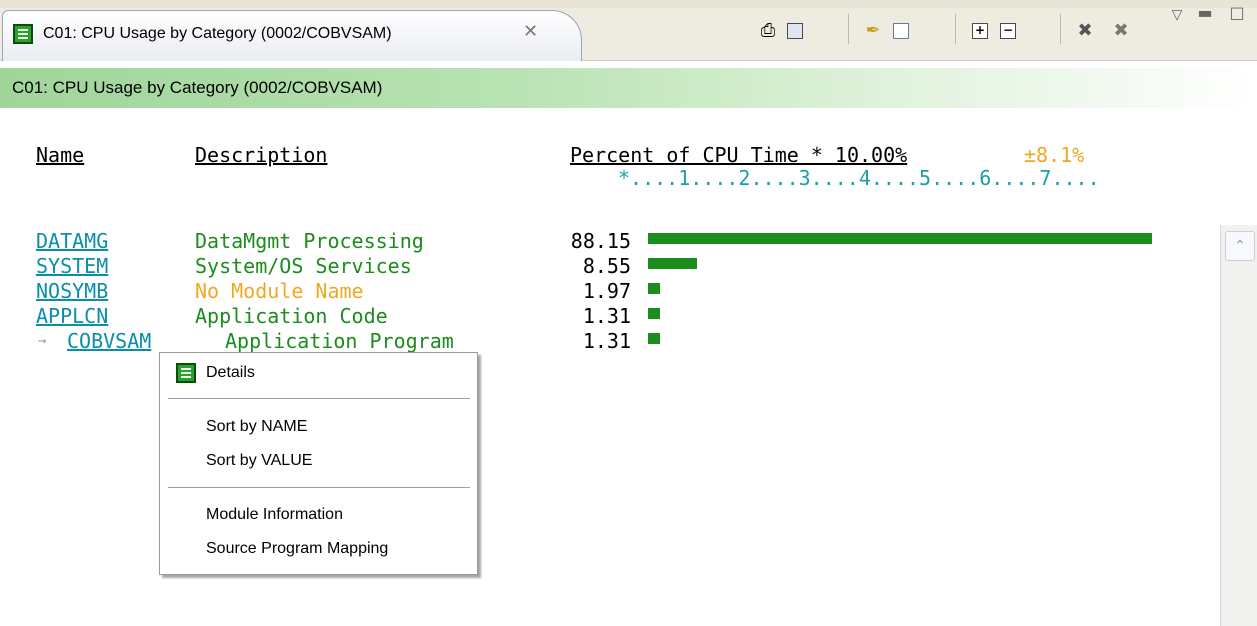 The image size is (1257, 626). I want to click on menu-item-details: Details, so click(230, 373).